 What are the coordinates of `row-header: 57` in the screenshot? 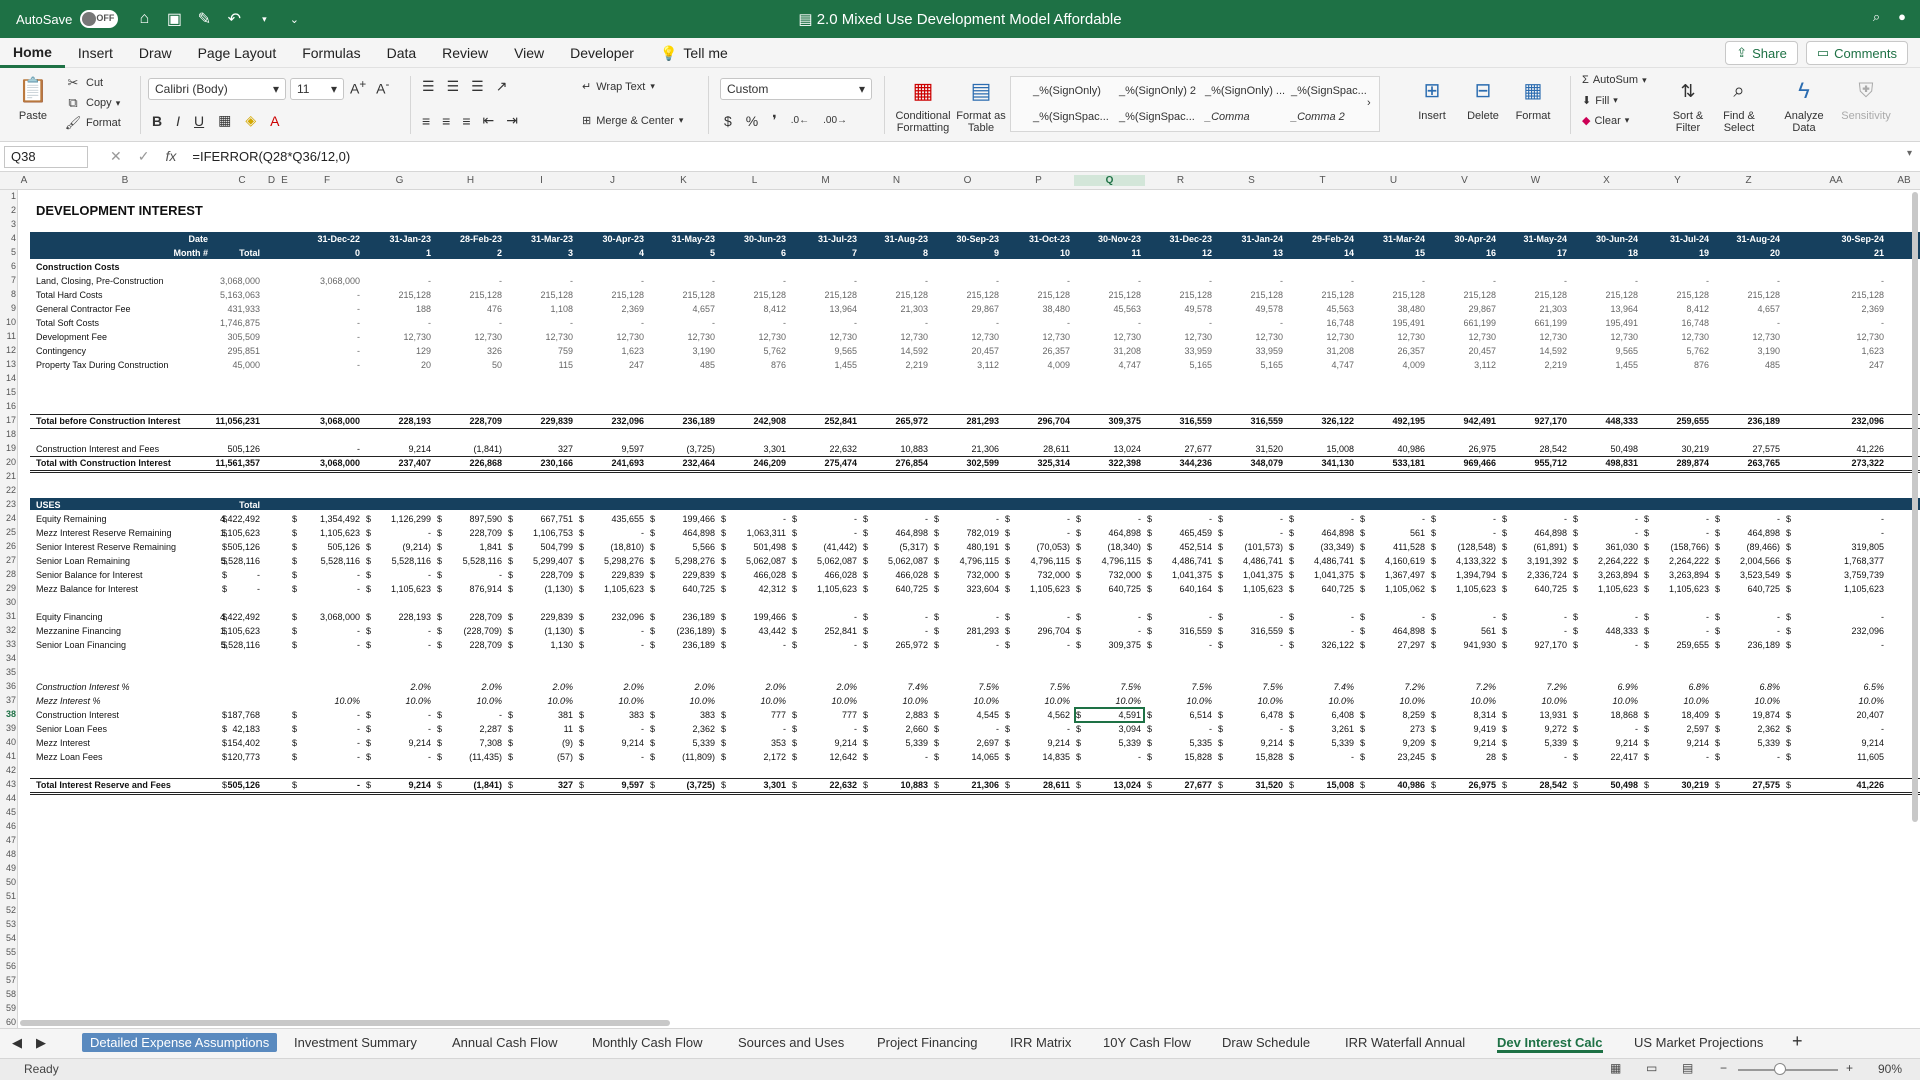 It's located at (8, 980).